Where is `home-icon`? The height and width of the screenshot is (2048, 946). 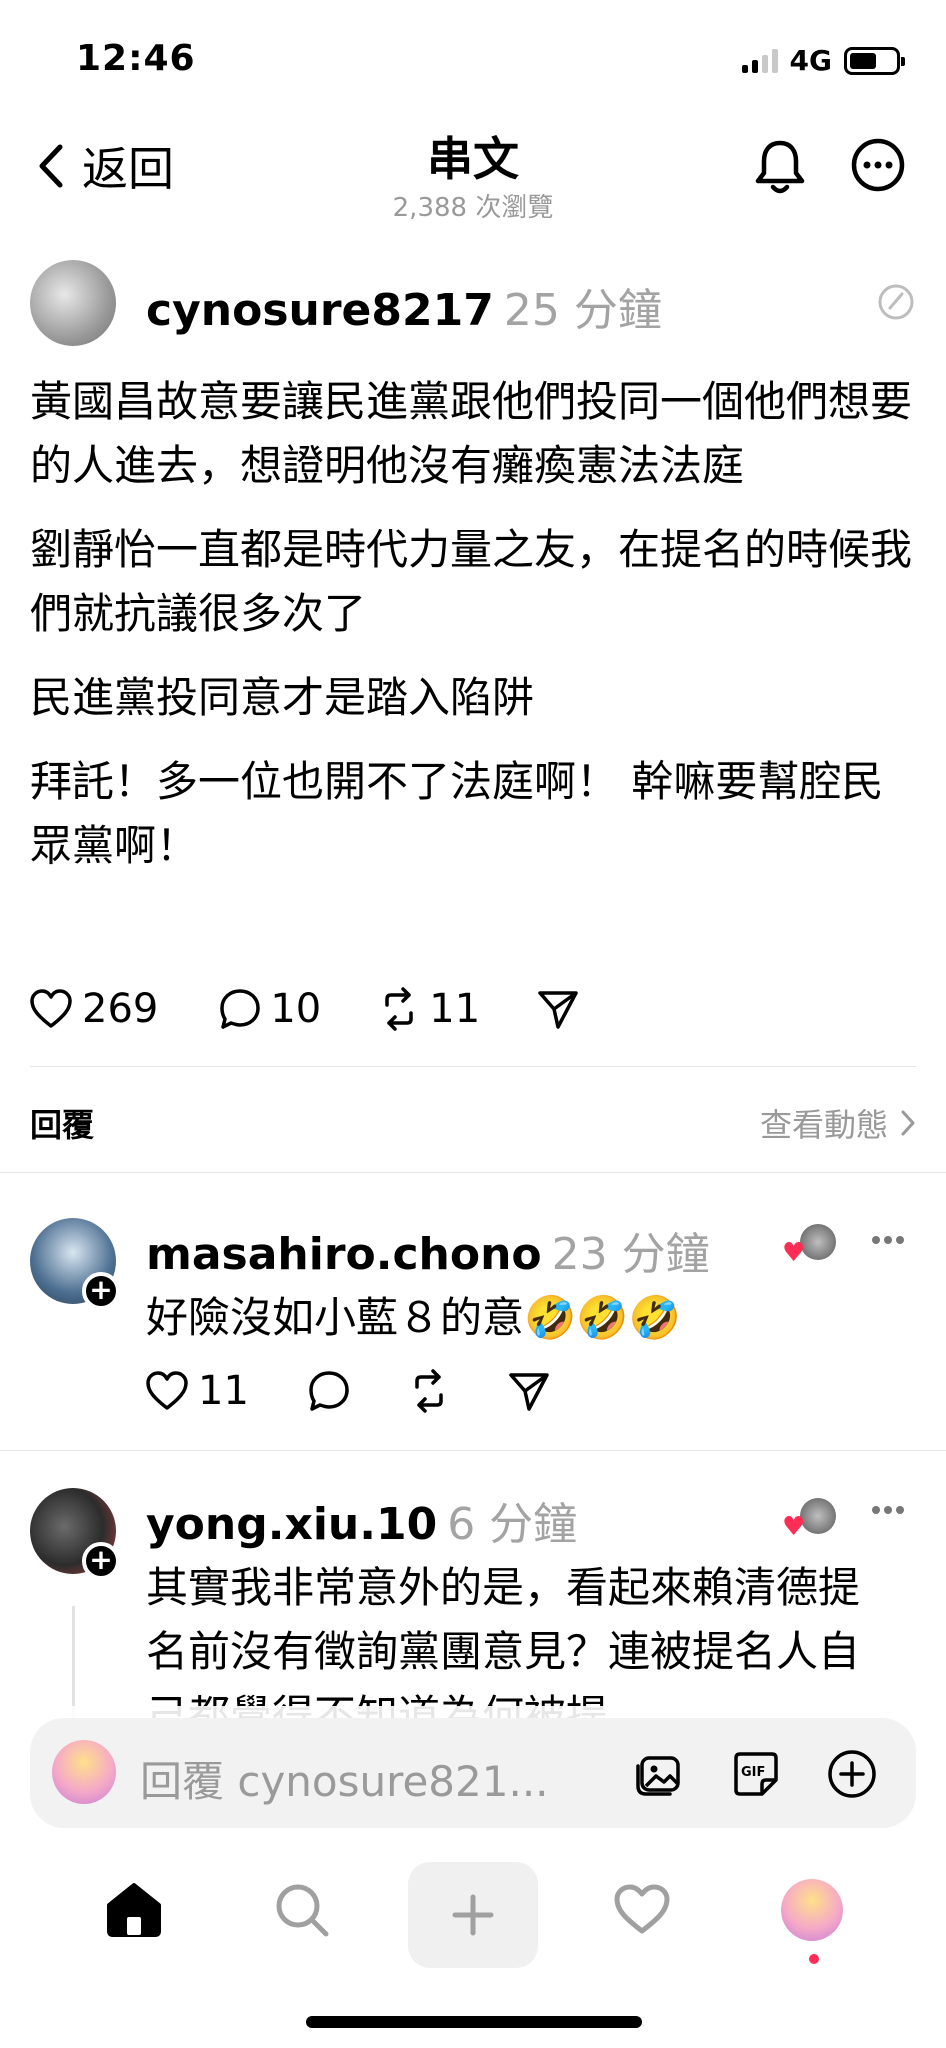
home-icon is located at coordinates (134, 1910).